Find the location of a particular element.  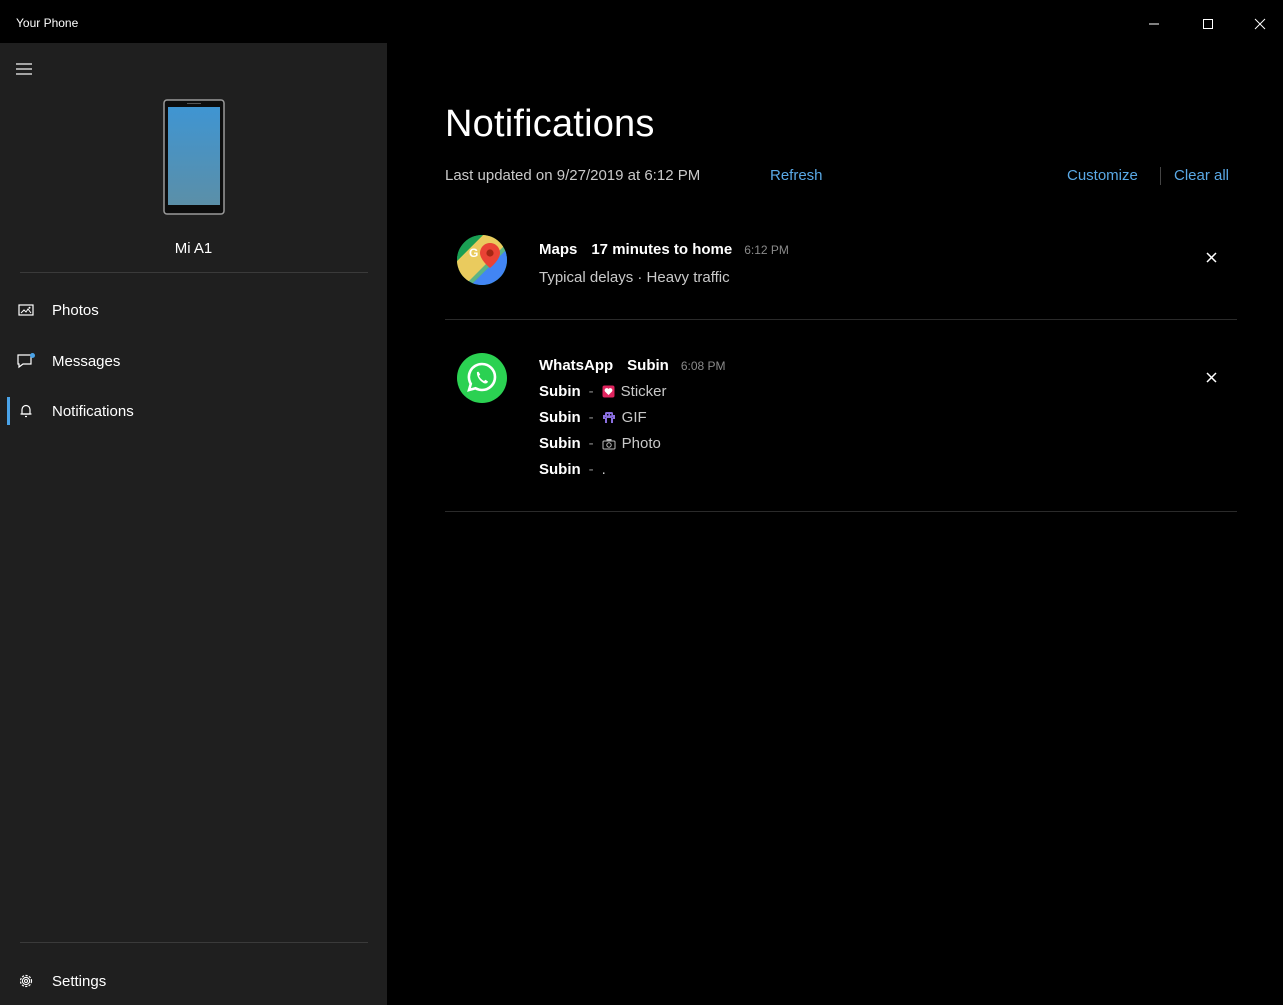

minimize-icon is located at coordinates (1154, 24).